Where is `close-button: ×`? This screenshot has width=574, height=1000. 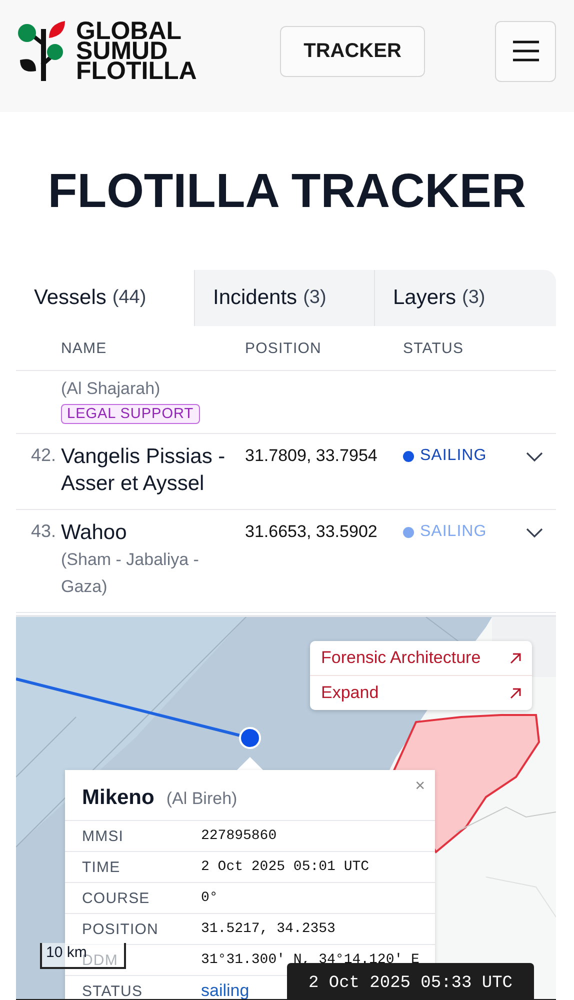
close-button: × is located at coordinates (420, 786).